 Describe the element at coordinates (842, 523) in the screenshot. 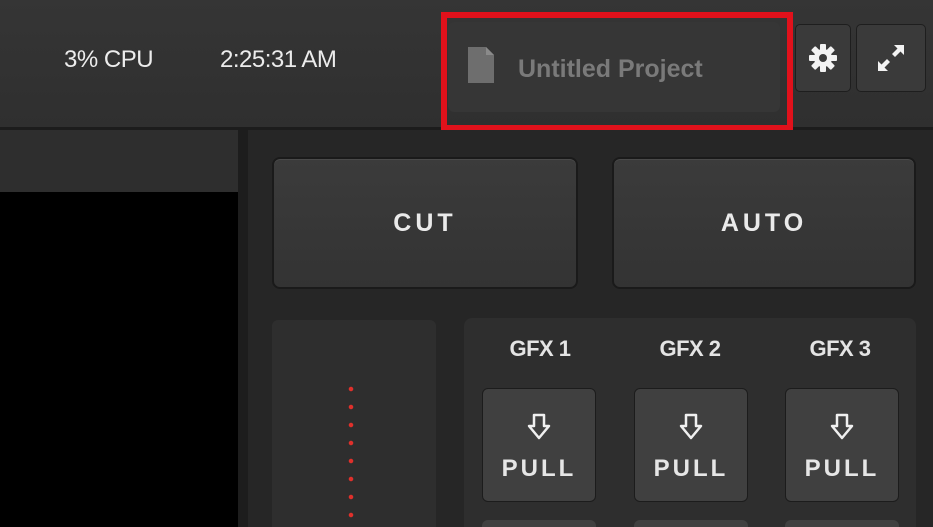

I see `gfx-3-next-button` at that location.